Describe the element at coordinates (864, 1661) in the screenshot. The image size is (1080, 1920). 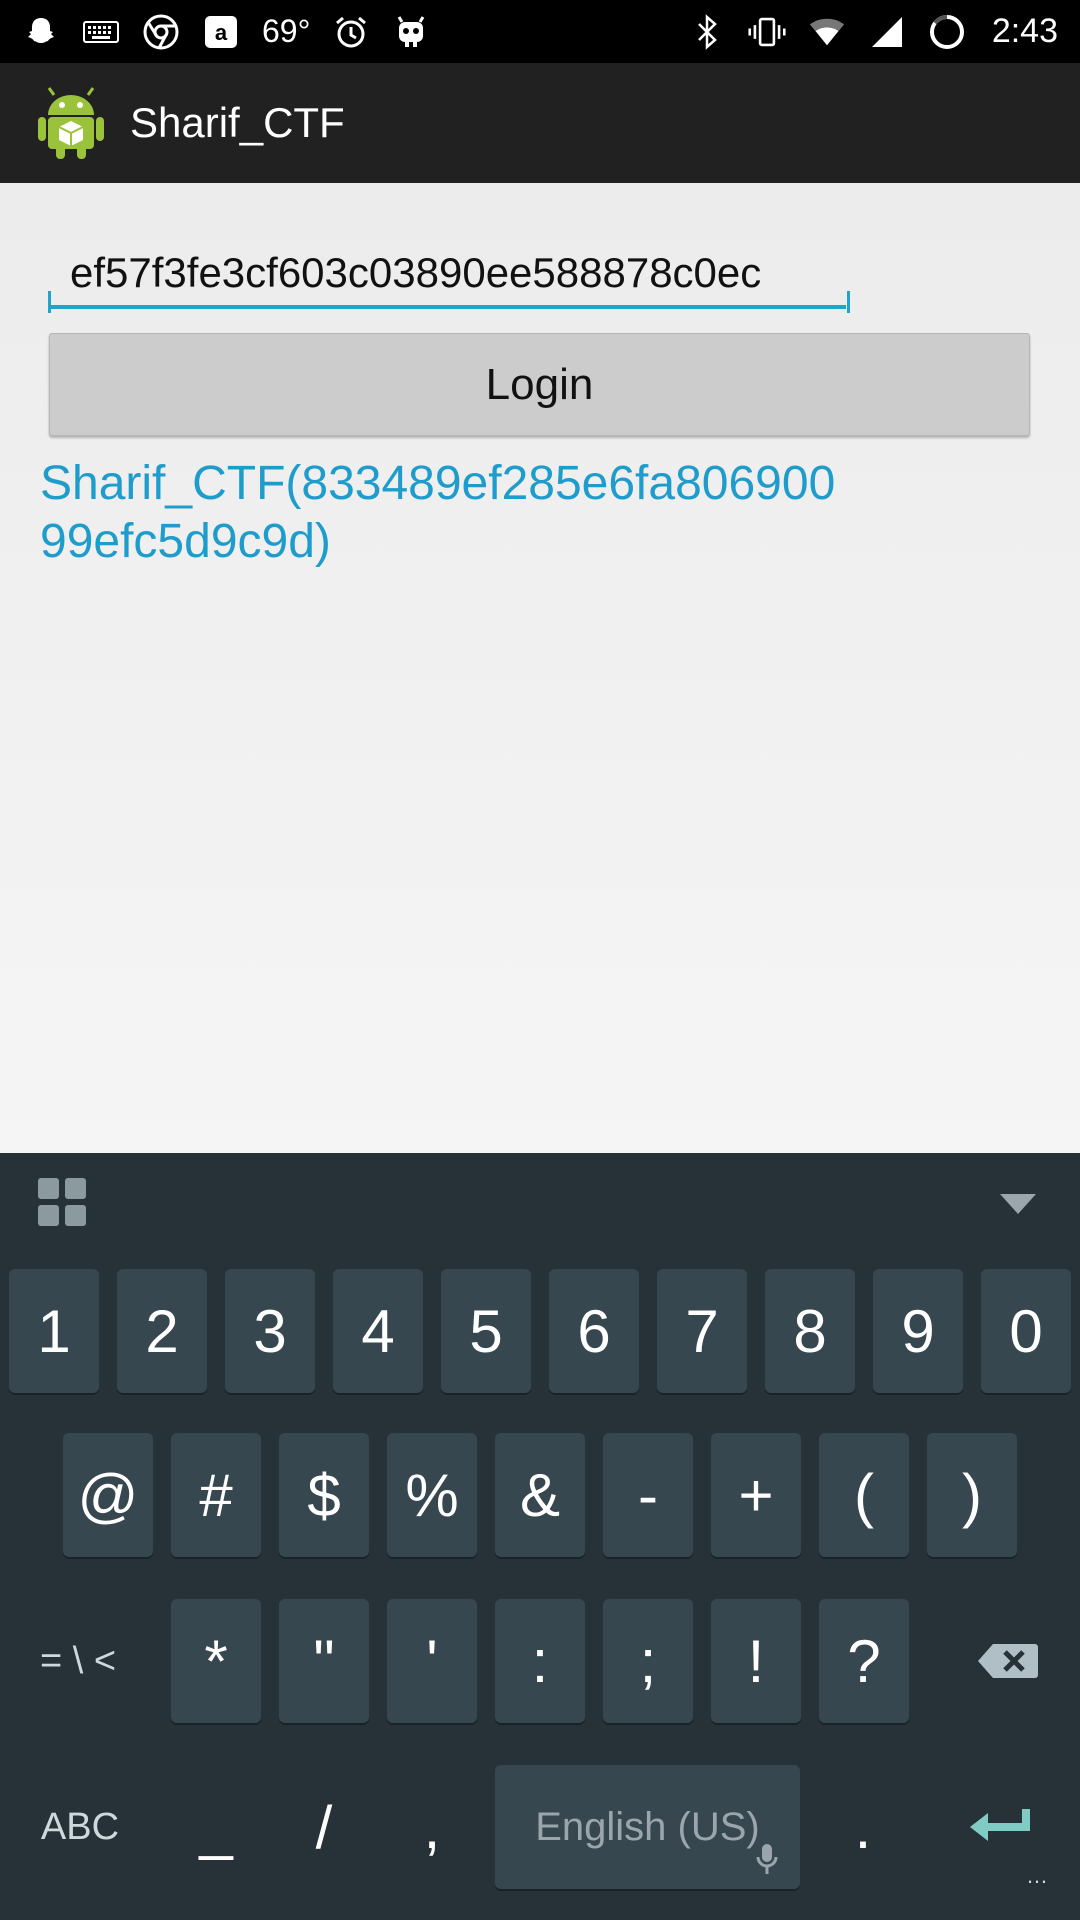
I see `key-symbol: ?` at that location.